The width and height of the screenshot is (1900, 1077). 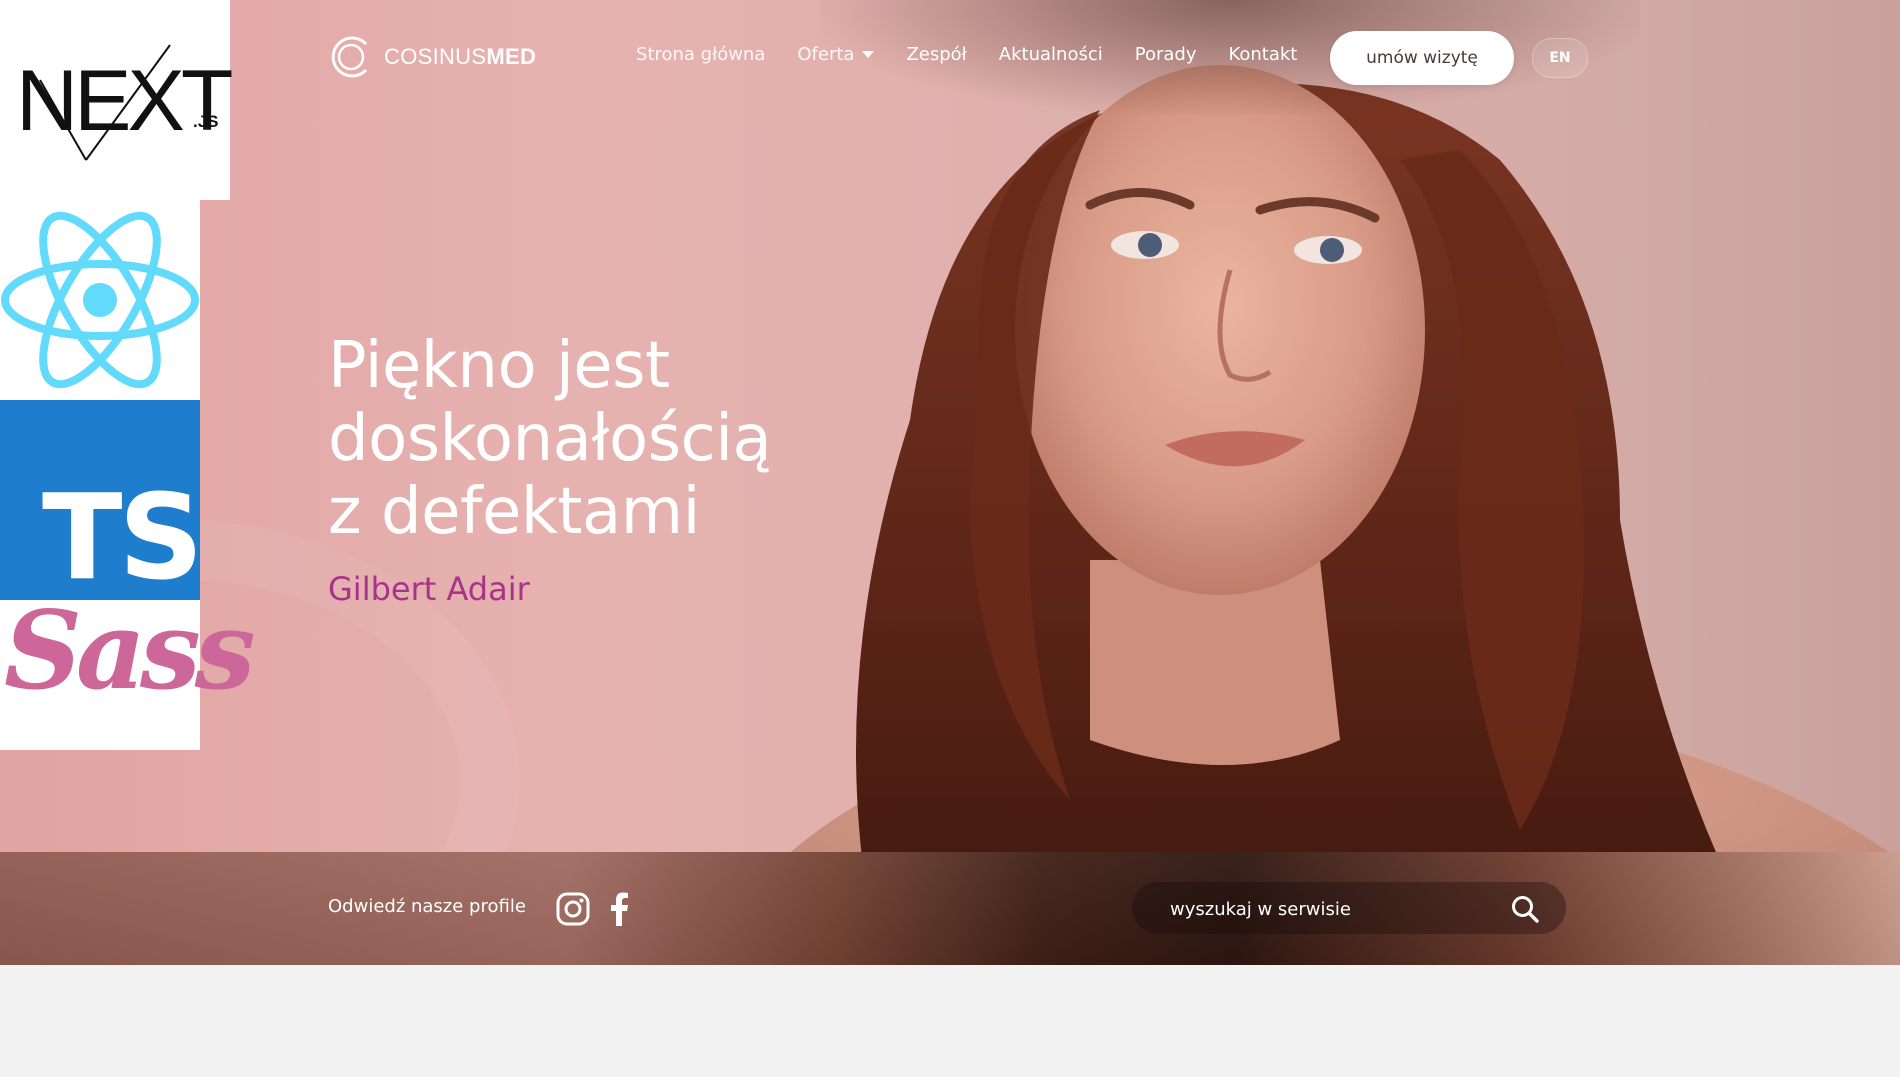 I want to click on nav-item-label: Strona główna, so click(x=701, y=54).